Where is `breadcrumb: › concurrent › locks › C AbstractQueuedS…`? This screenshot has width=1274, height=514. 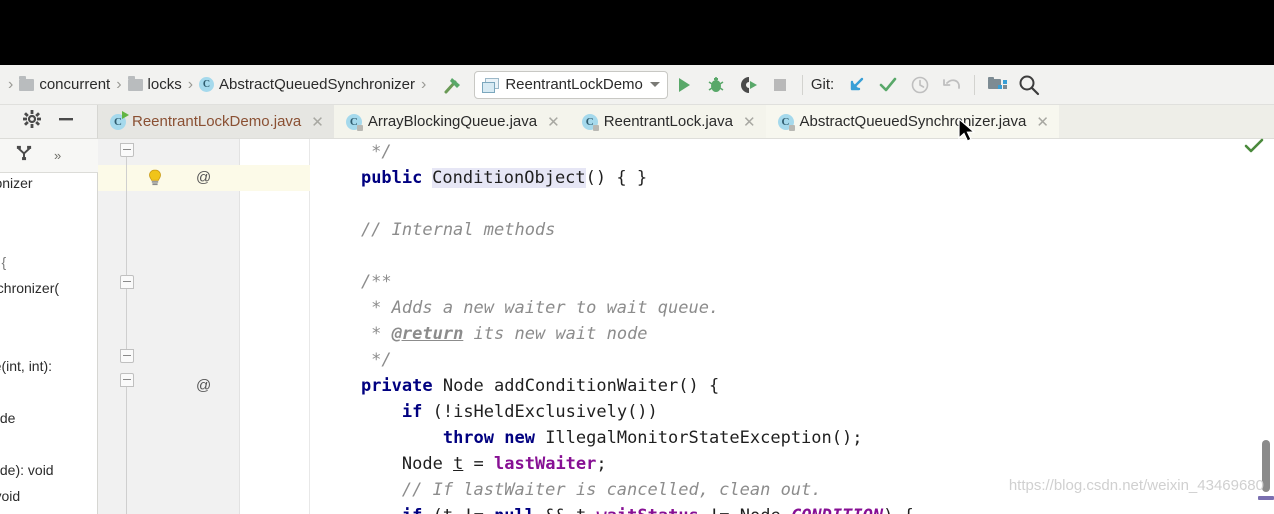 breadcrumb: › concurrent › locks › C AbstractQueuedS… is located at coordinates (216, 84).